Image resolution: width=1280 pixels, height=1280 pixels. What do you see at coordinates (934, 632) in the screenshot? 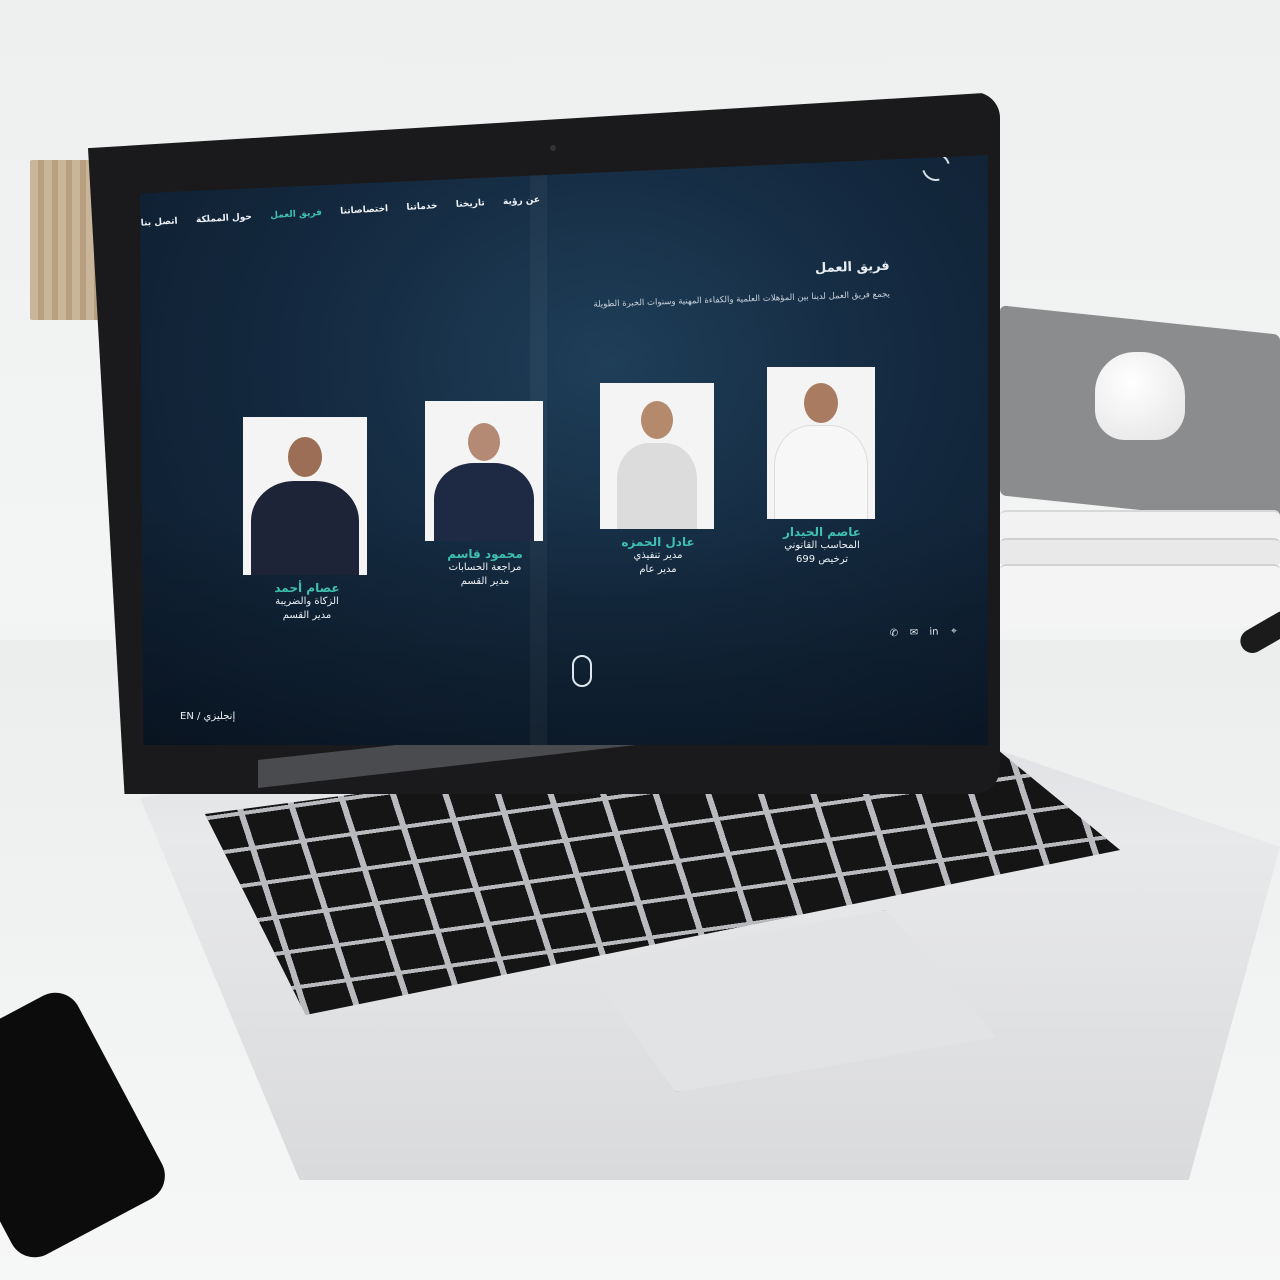
I see `linkedin-icon: in` at bounding box center [934, 632].